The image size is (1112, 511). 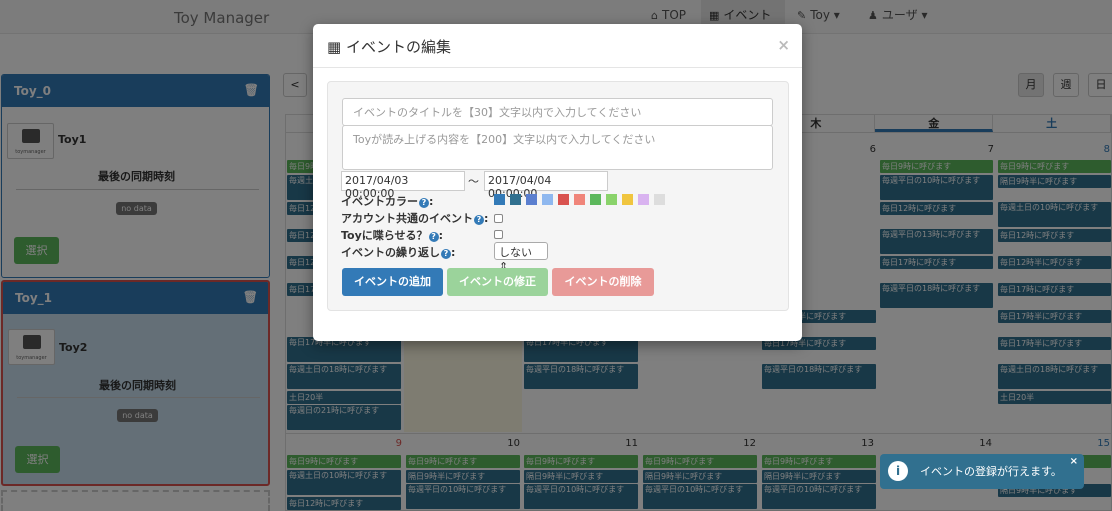 What do you see at coordinates (473, 181) in the screenshot?
I see `range-tilde: 〜` at bounding box center [473, 181].